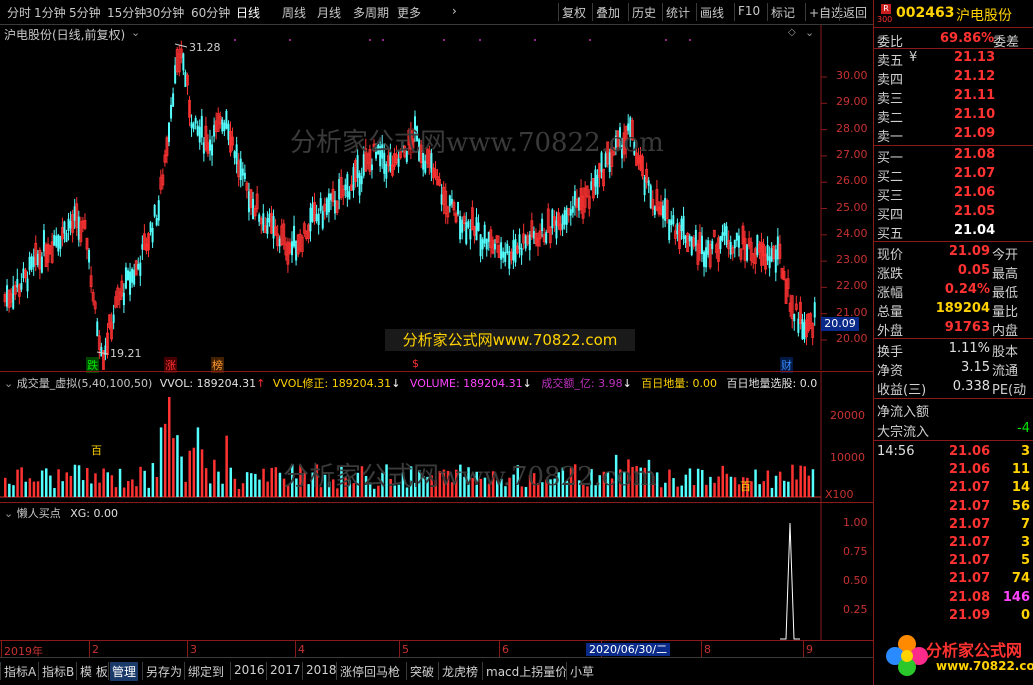  What do you see at coordinates (783, 12) in the screenshot?
I see `toolbar-action-6: 标记` at bounding box center [783, 12].